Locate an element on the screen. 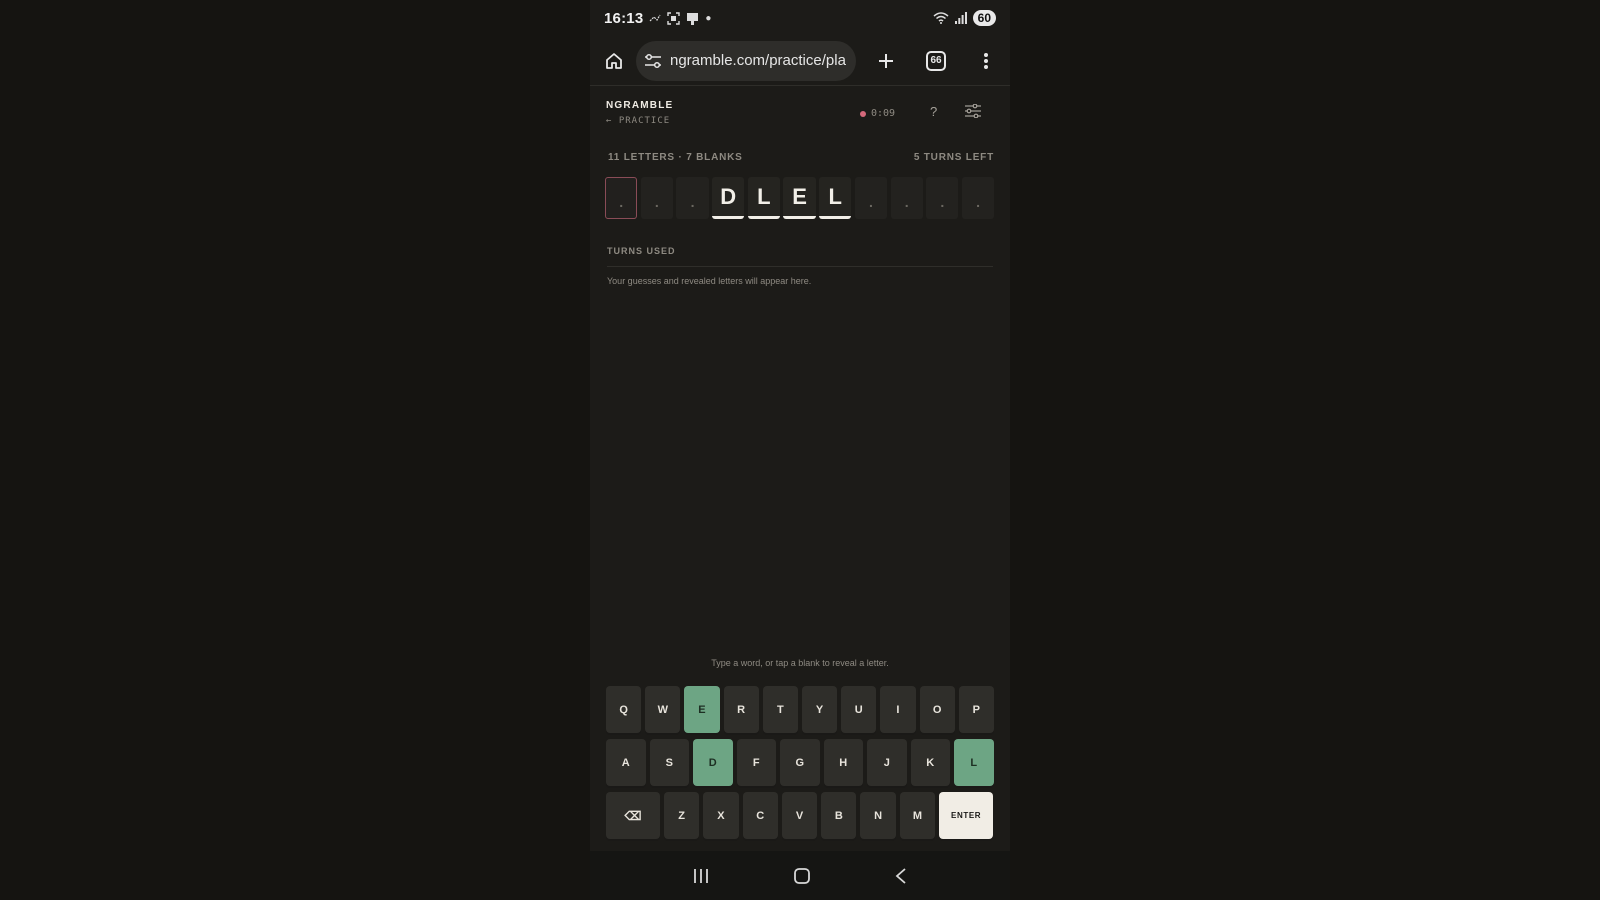 This screenshot has width=1600, height=900. key-q: Q is located at coordinates (624, 709).